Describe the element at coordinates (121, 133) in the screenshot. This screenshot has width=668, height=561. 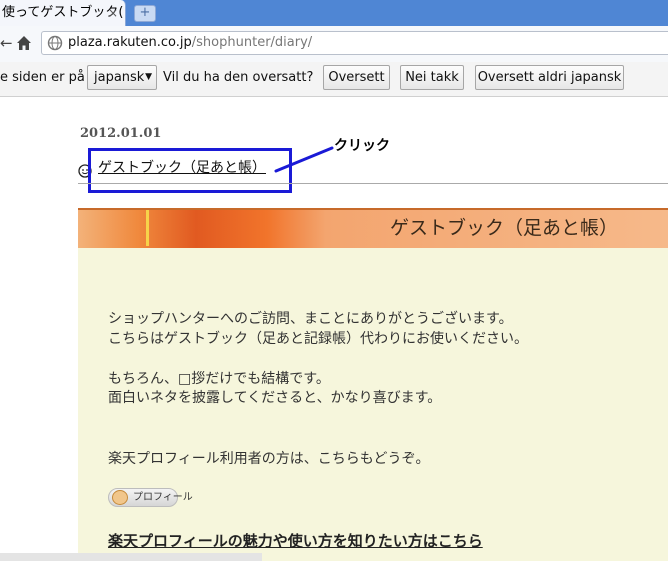
I see `entry-date: 2012.01.01` at that location.